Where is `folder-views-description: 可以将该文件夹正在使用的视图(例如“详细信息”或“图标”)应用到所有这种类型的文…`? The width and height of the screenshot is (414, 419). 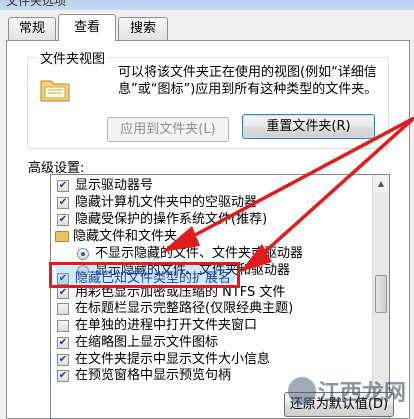 folder-views-description: 可以将该文件夹正在使用的视图(例如“详细信息”或“图标”)应用到所有这种类型的文… is located at coordinates (248, 81).